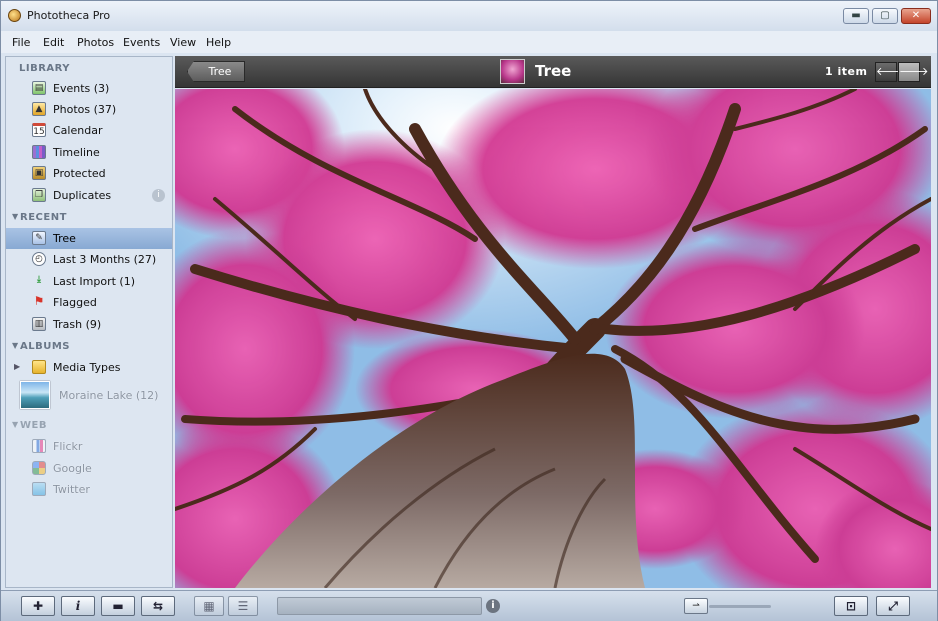 The width and height of the screenshot is (938, 621). What do you see at coordinates (39, 152) in the screenshot?
I see `timeline-icon` at bounding box center [39, 152].